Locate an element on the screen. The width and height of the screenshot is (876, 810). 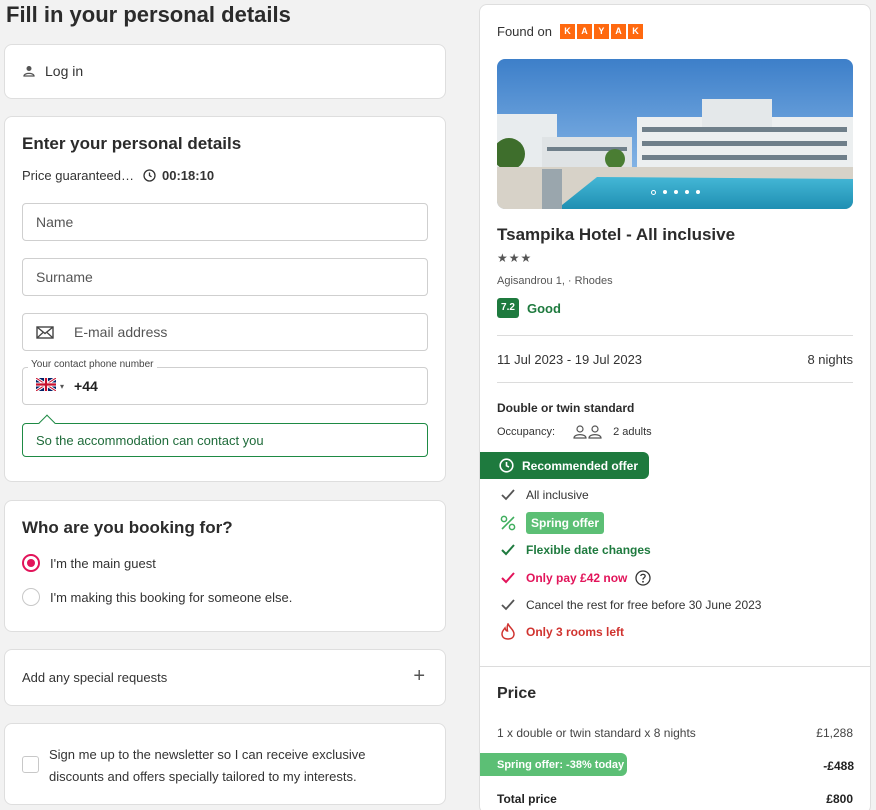
room-type: Double or twin standard is located at coordinates (566, 408).